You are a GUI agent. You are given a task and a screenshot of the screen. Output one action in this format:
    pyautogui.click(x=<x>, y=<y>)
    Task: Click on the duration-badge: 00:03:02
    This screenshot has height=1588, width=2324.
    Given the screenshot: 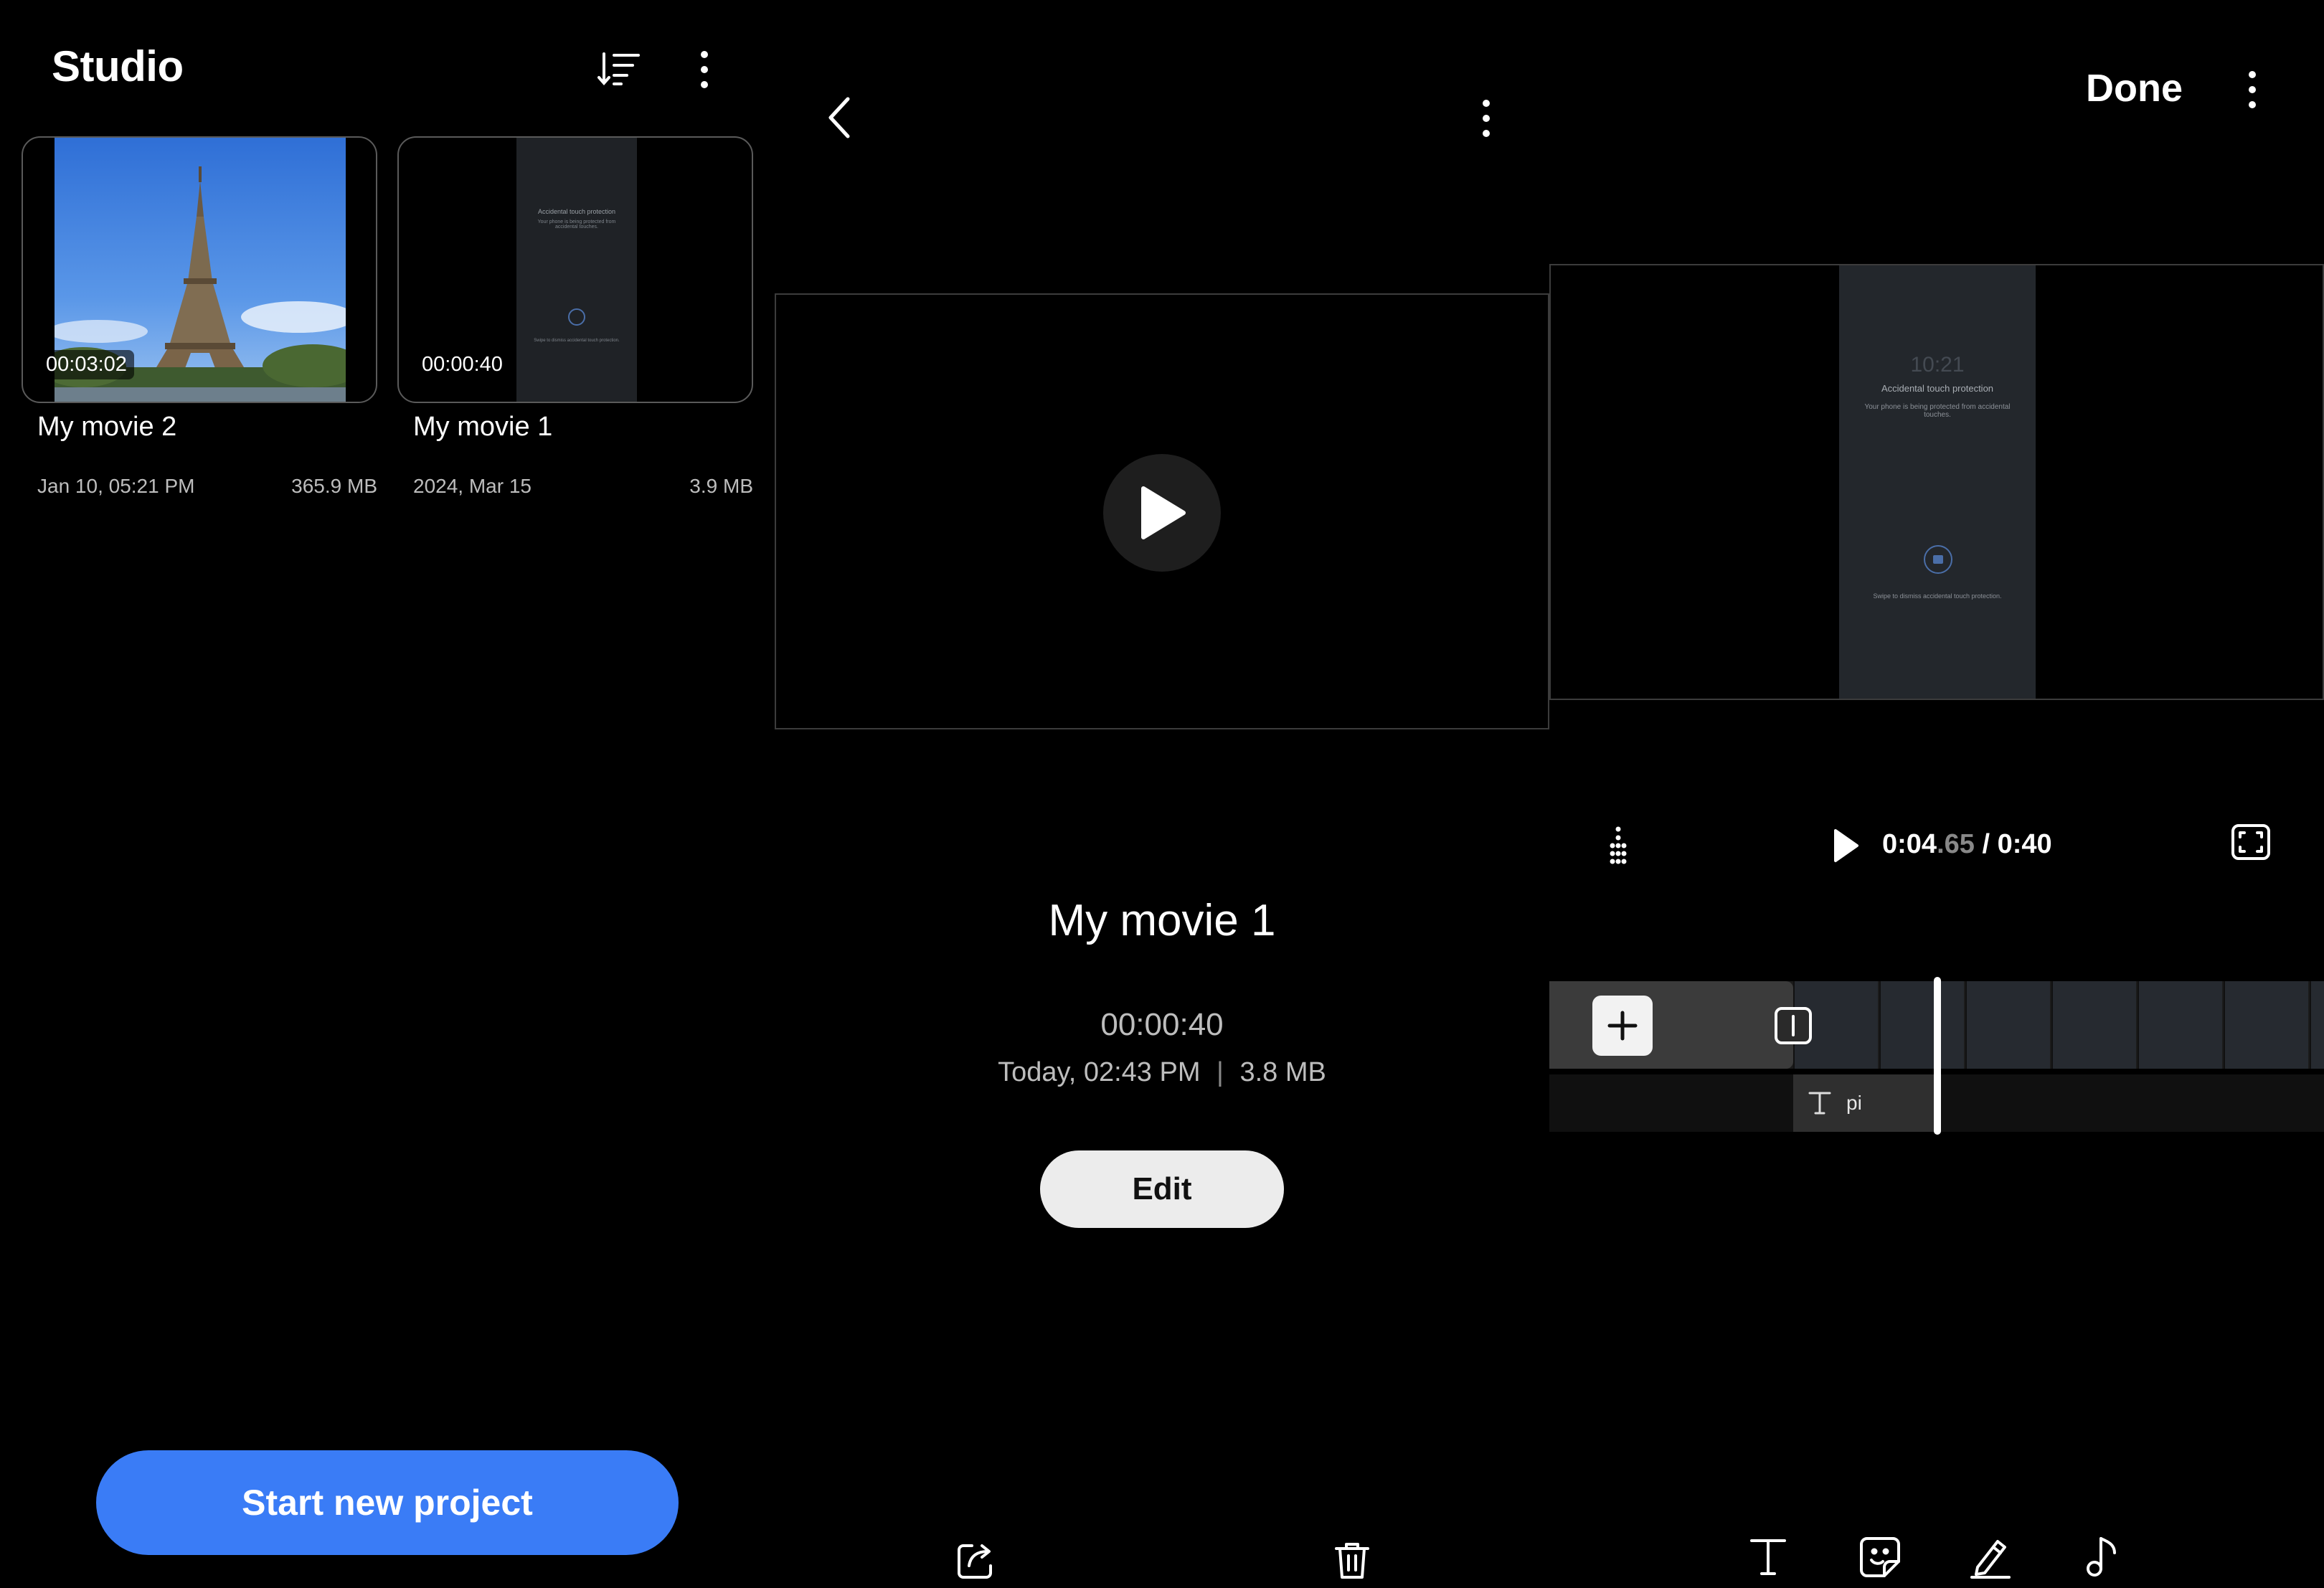 What is the action you would take?
    pyautogui.click(x=86, y=364)
    